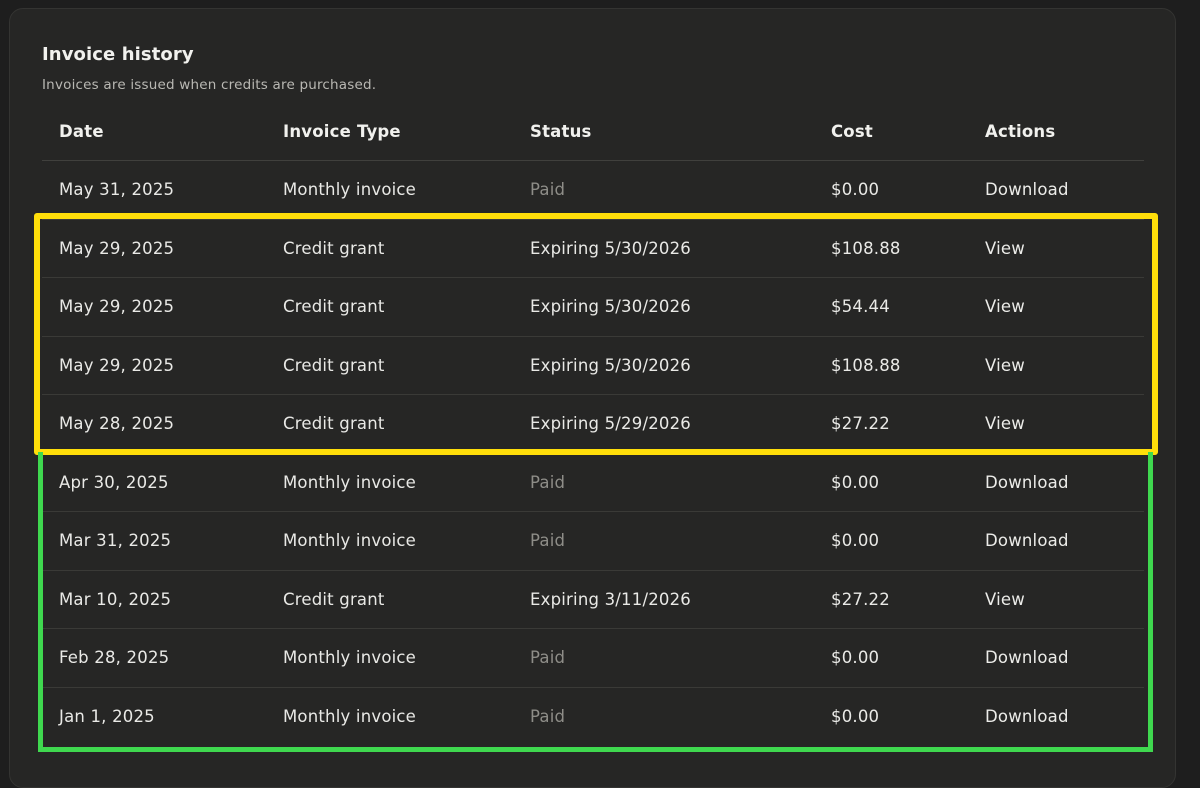 The height and width of the screenshot is (788, 1200). Describe the element at coordinates (561, 131) in the screenshot. I see `column-header-status: Status` at that location.